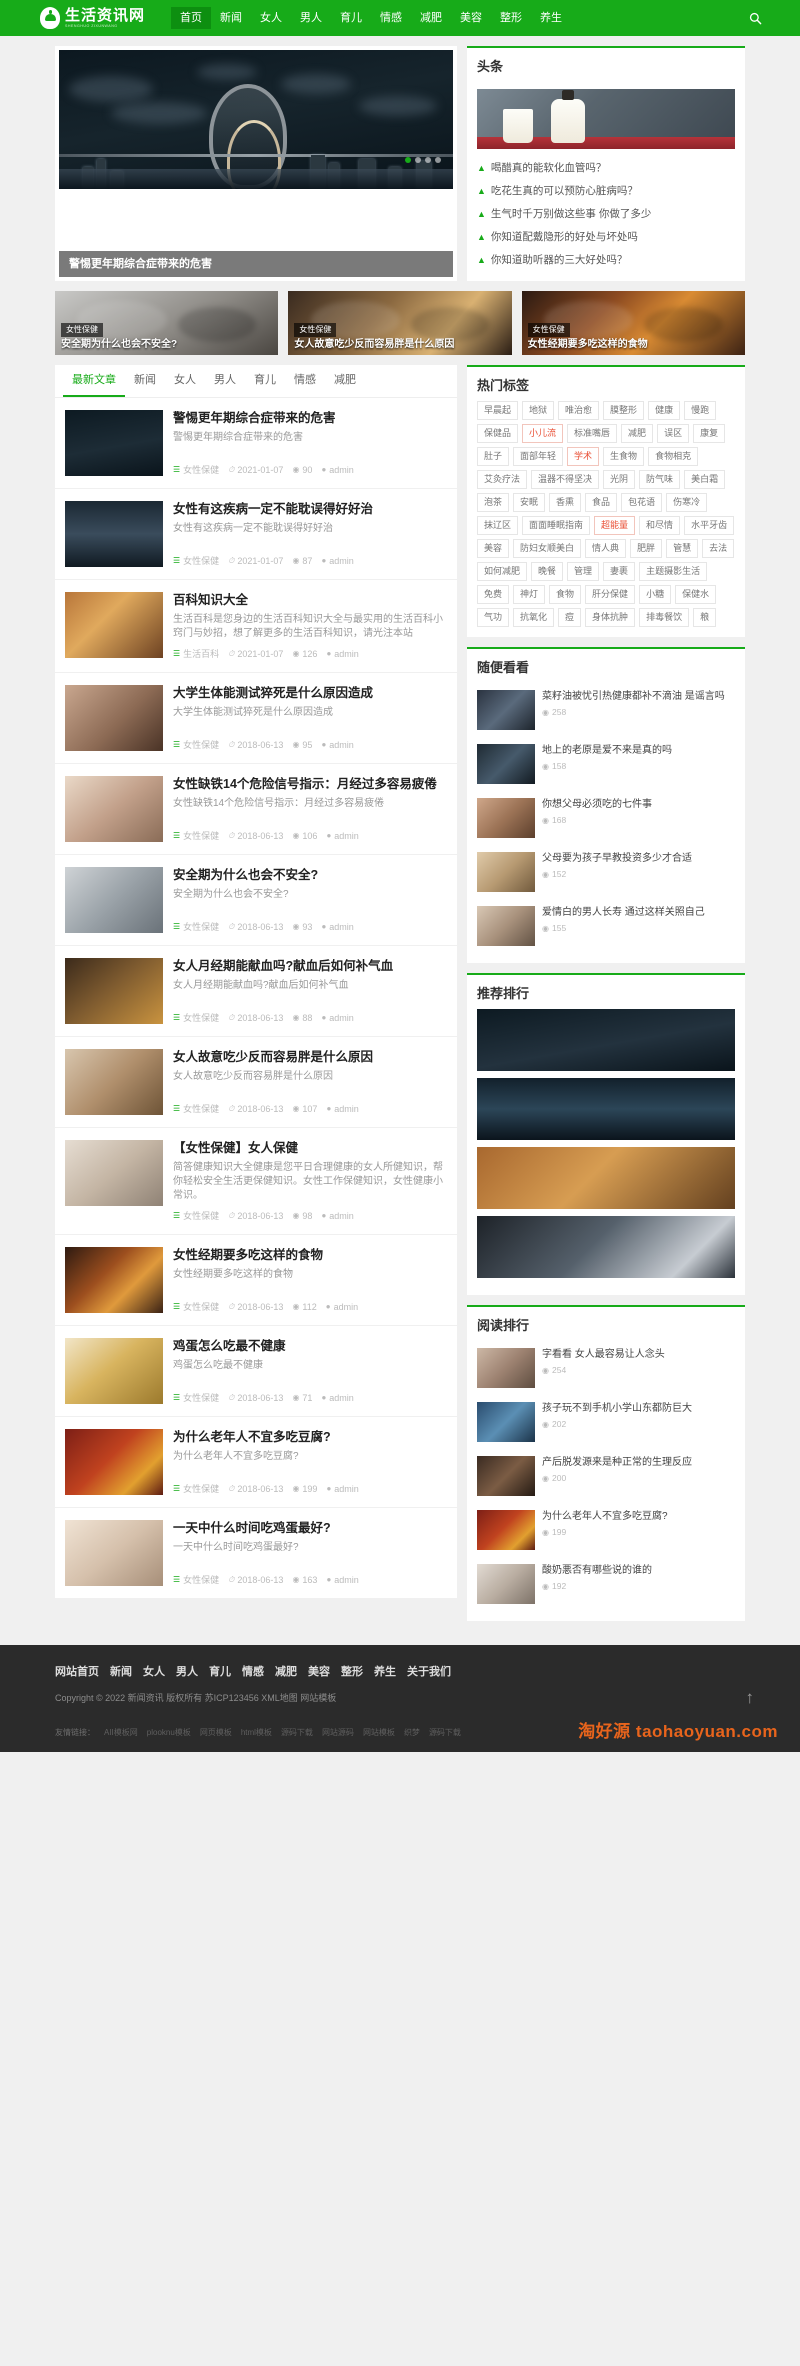  Describe the element at coordinates (196, 653) in the screenshot. I see `post-category: ☰ 生活百科` at that location.